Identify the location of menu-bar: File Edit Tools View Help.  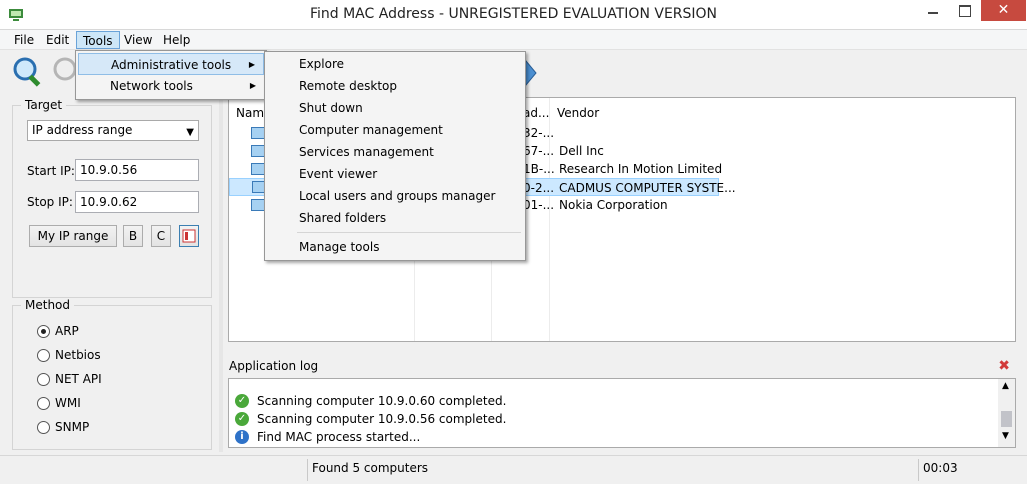
(513, 40).